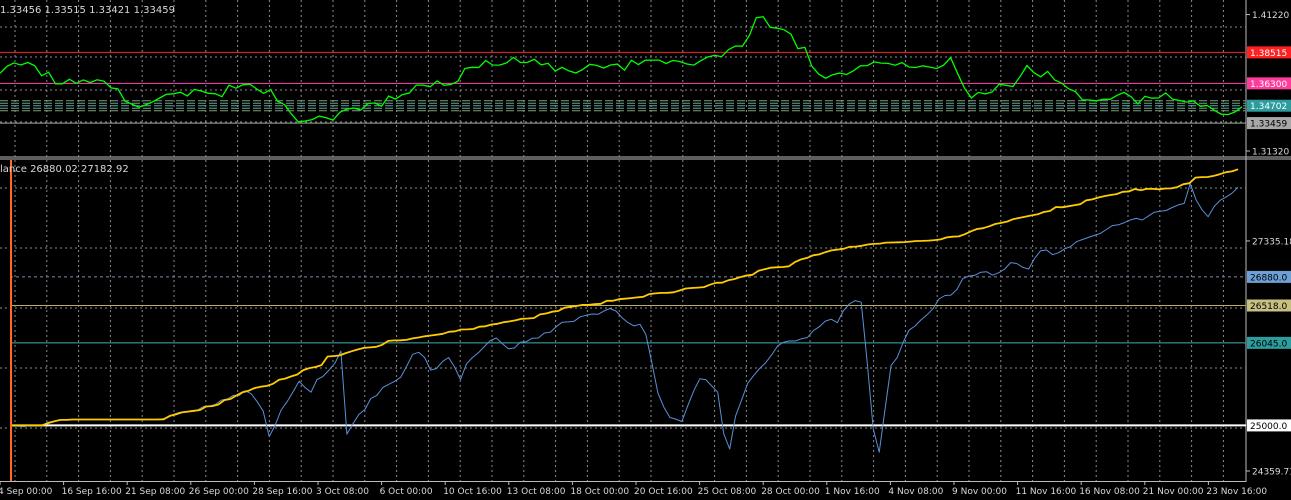 This screenshot has width=1291, height=500. What do you see at coordinates (1271, 242) in the screenshot?
I see `y-tick-label: 27335.18` at bounding box center [1271, 242].